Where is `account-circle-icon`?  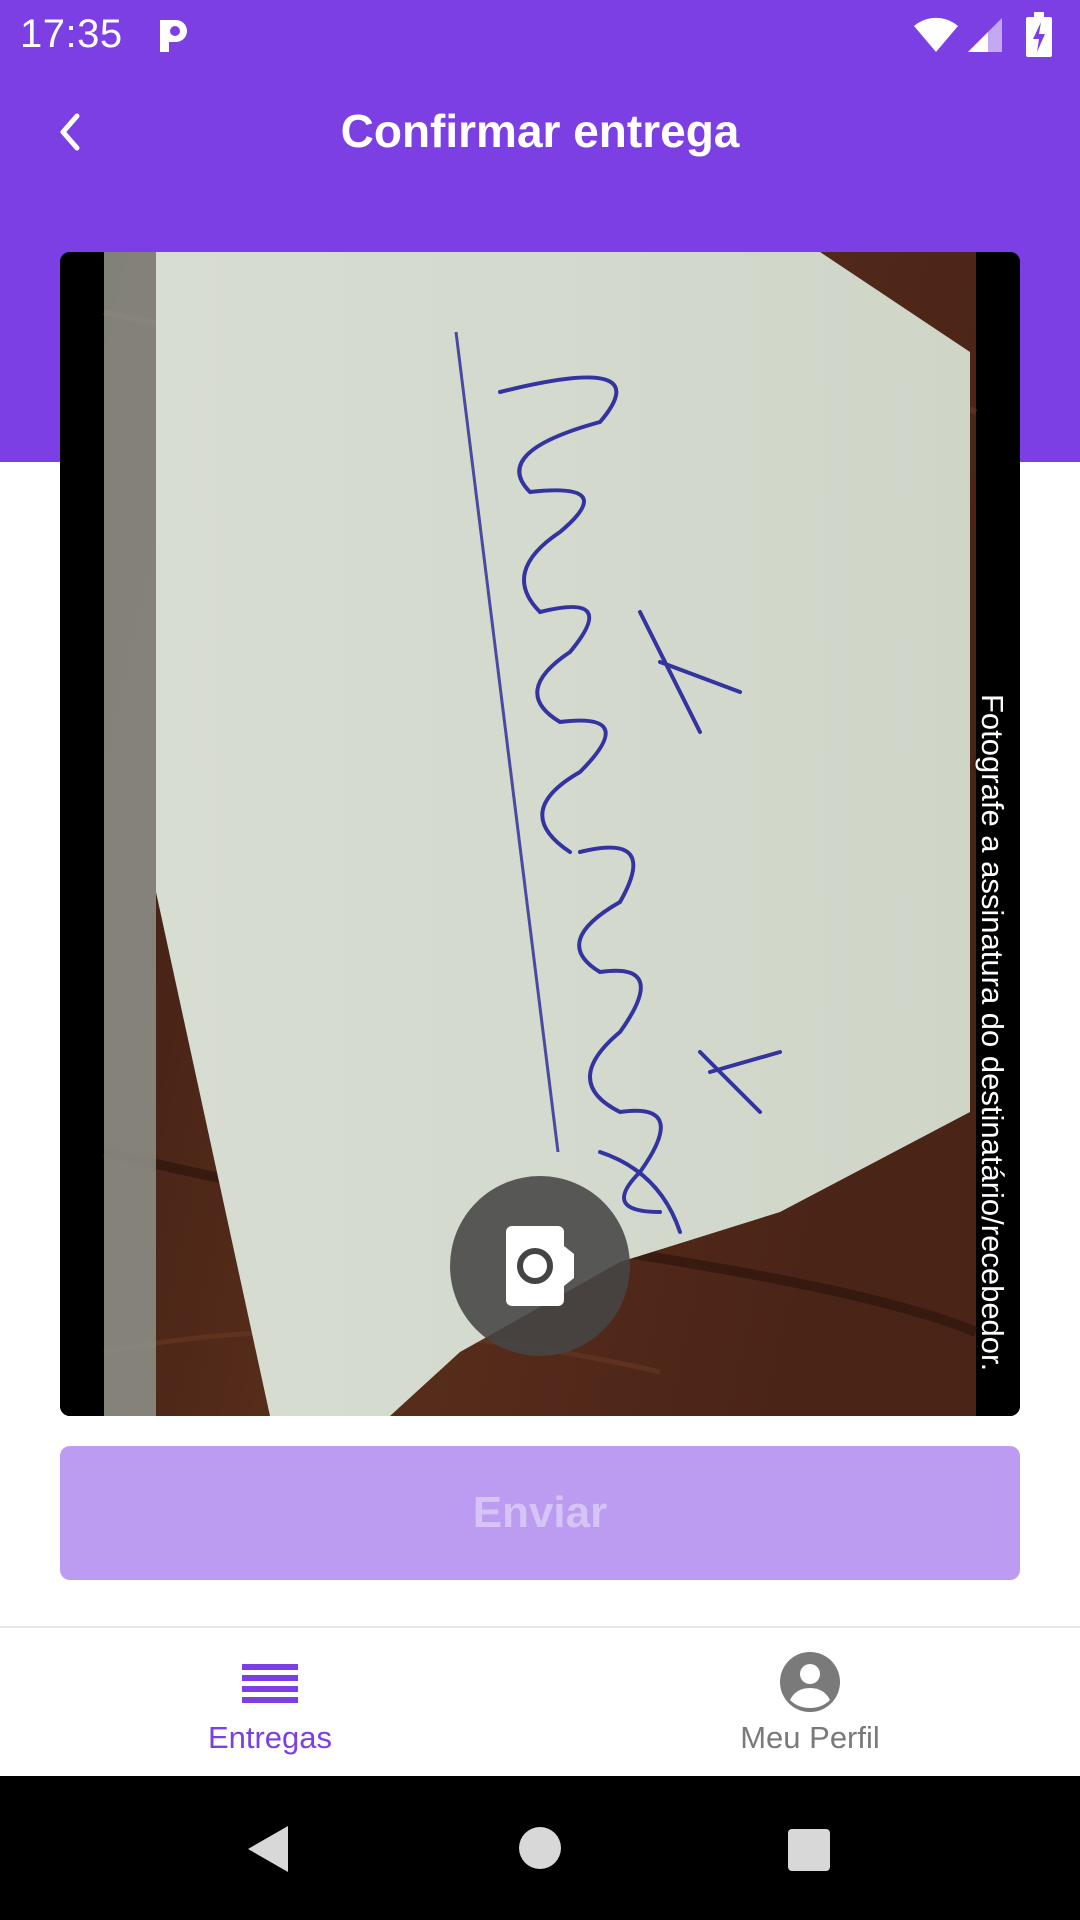
account-circle-icon is located at coordinates (810, 1682).